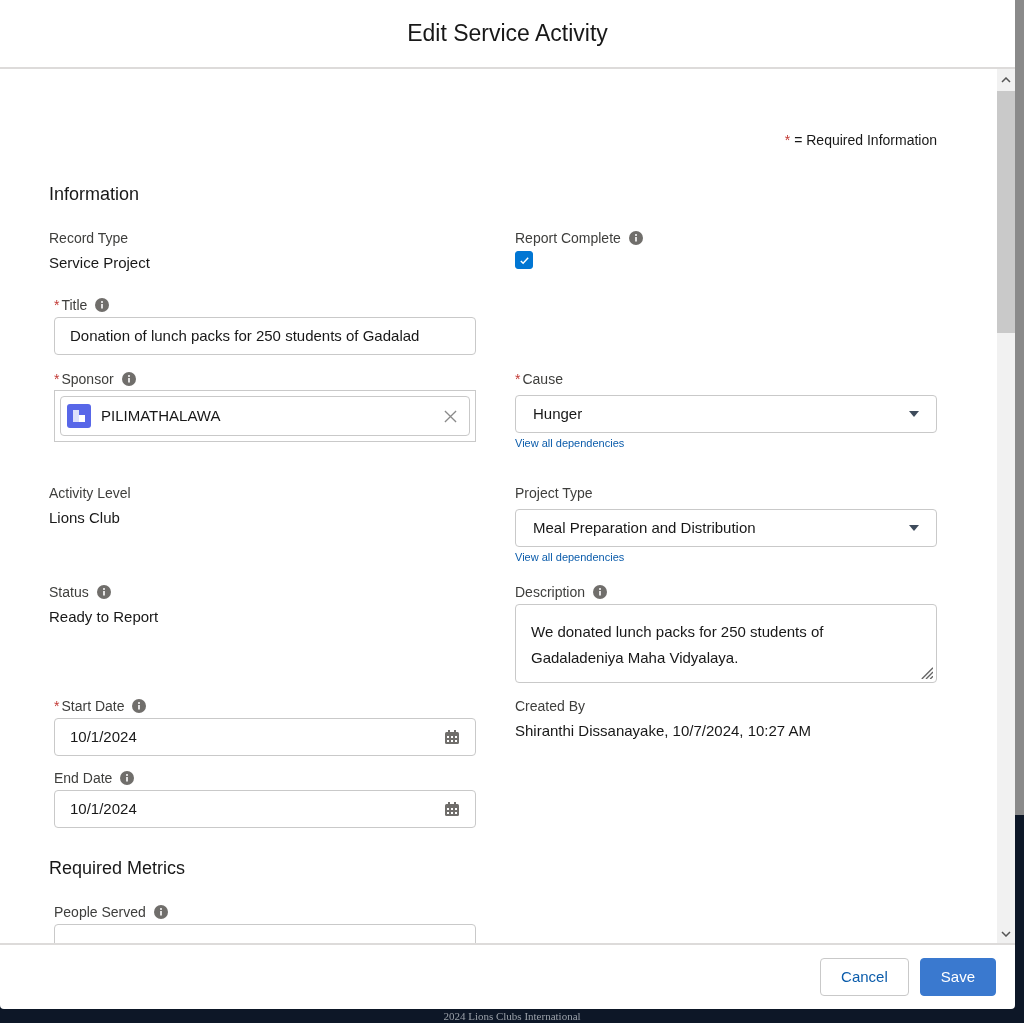 The height and width of the screenshot is (1023, 1024). I want to click on field-label: Created By, so click(550, 706).